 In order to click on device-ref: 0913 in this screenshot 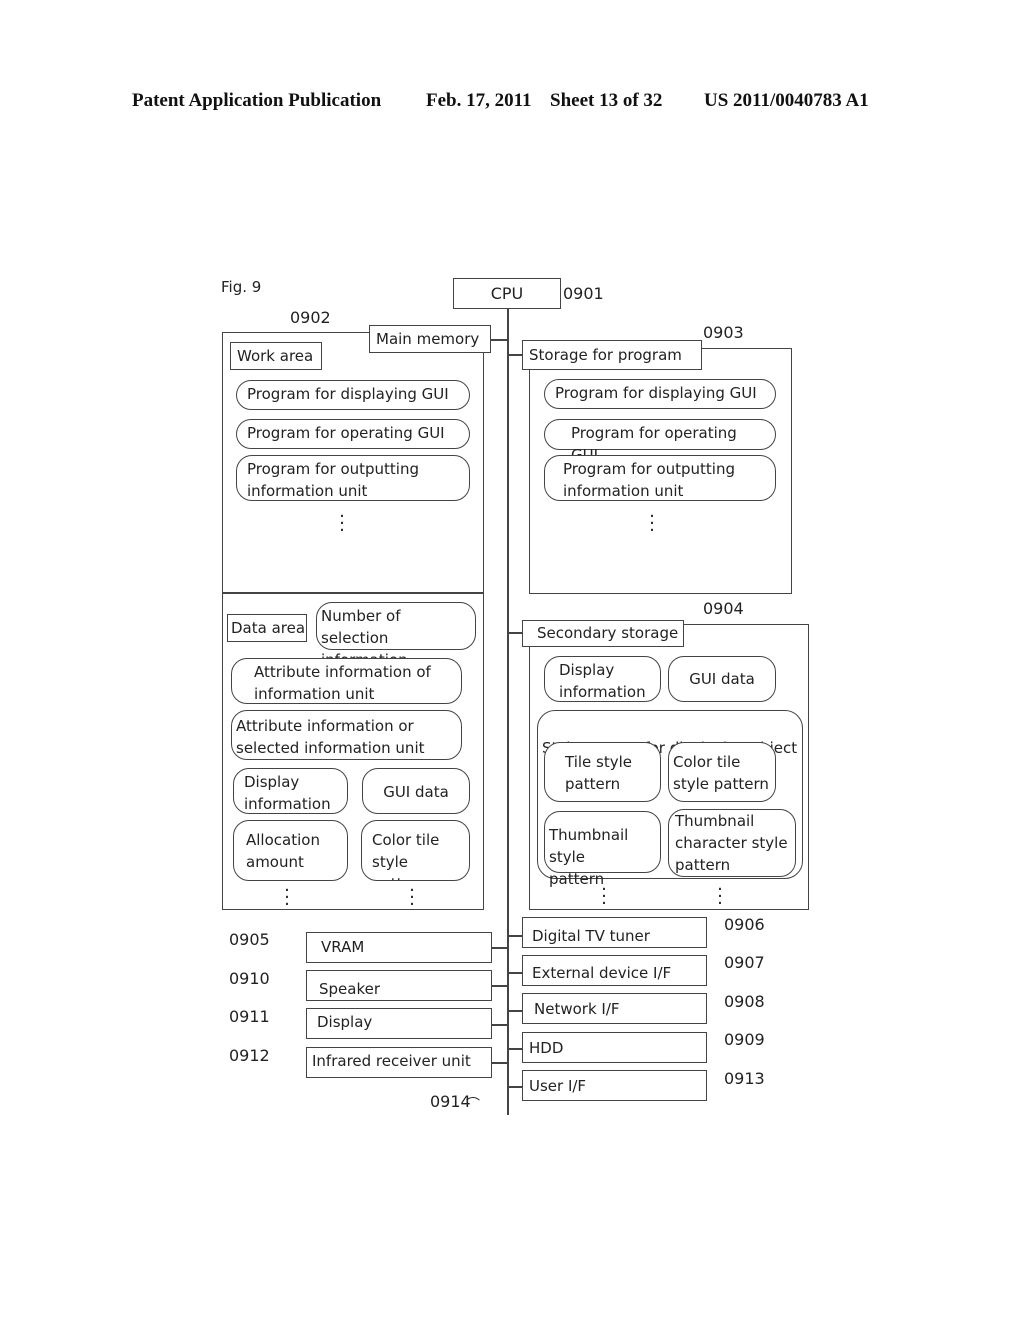, I will do `click(744, 1078)`.